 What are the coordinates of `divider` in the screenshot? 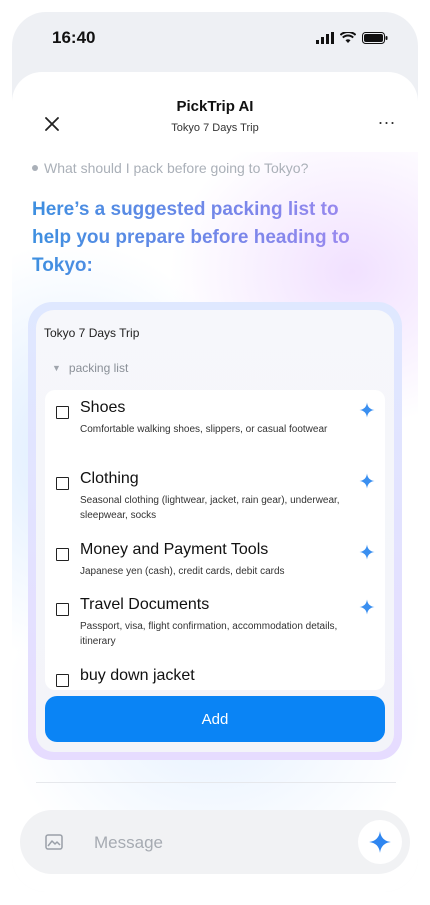 It's located at (216, 782).